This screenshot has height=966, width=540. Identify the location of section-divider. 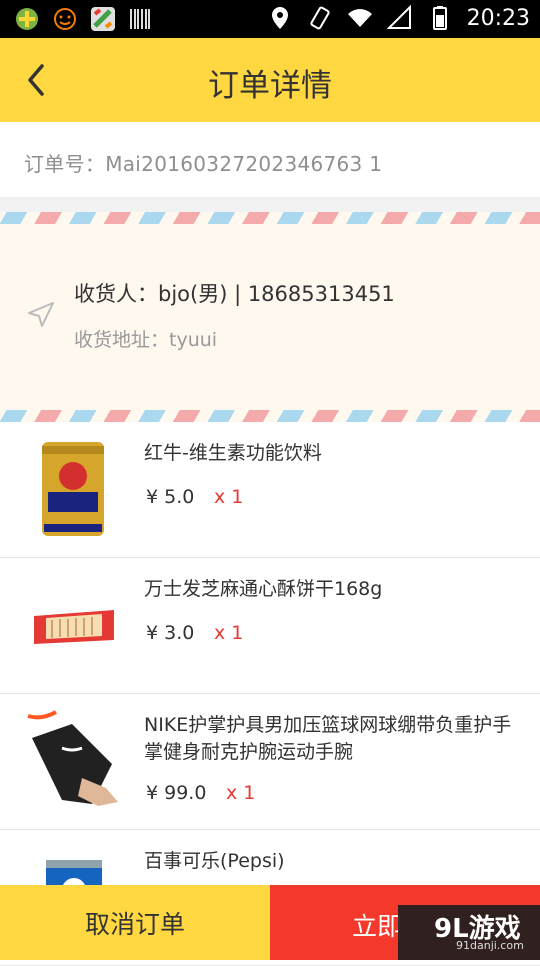
(270, 205).